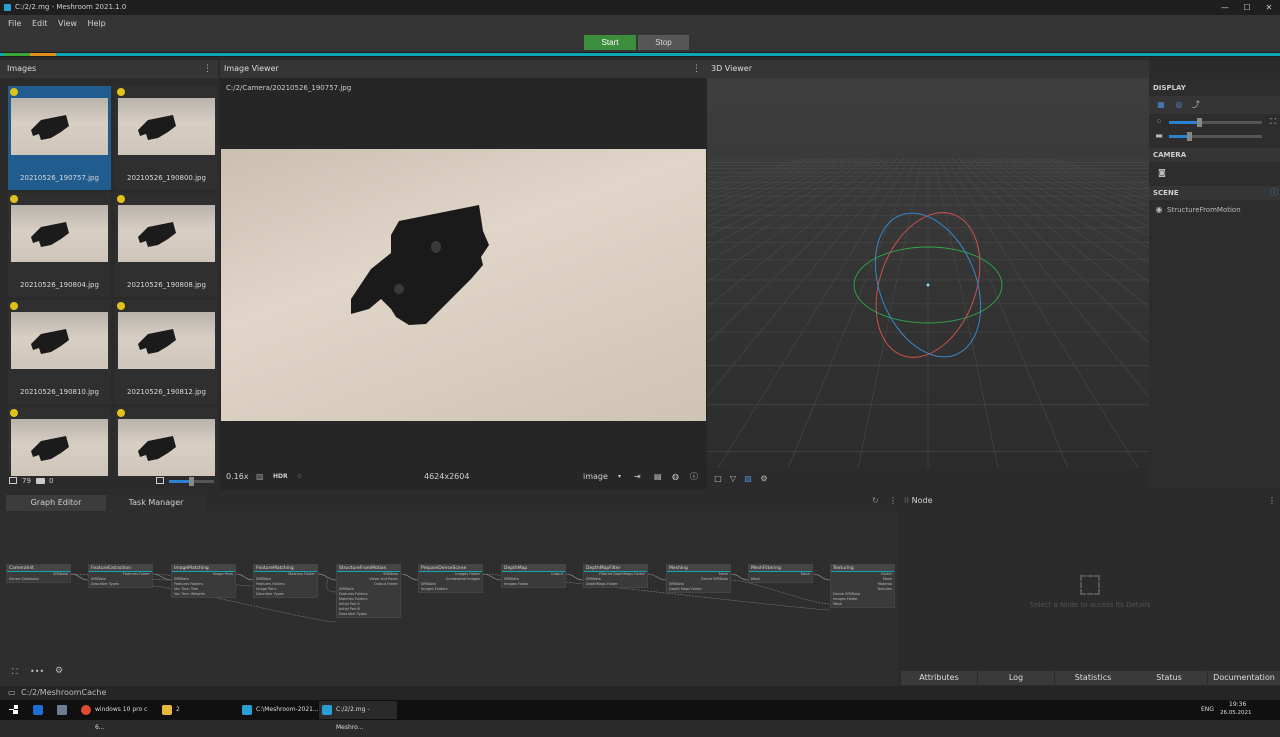 The width and height of the screenshot is (1280, 737). What do you see at coordinates (533, 584) in the screenshot?
I see `node-input: Images Folder` at bounding box center [533, 584].